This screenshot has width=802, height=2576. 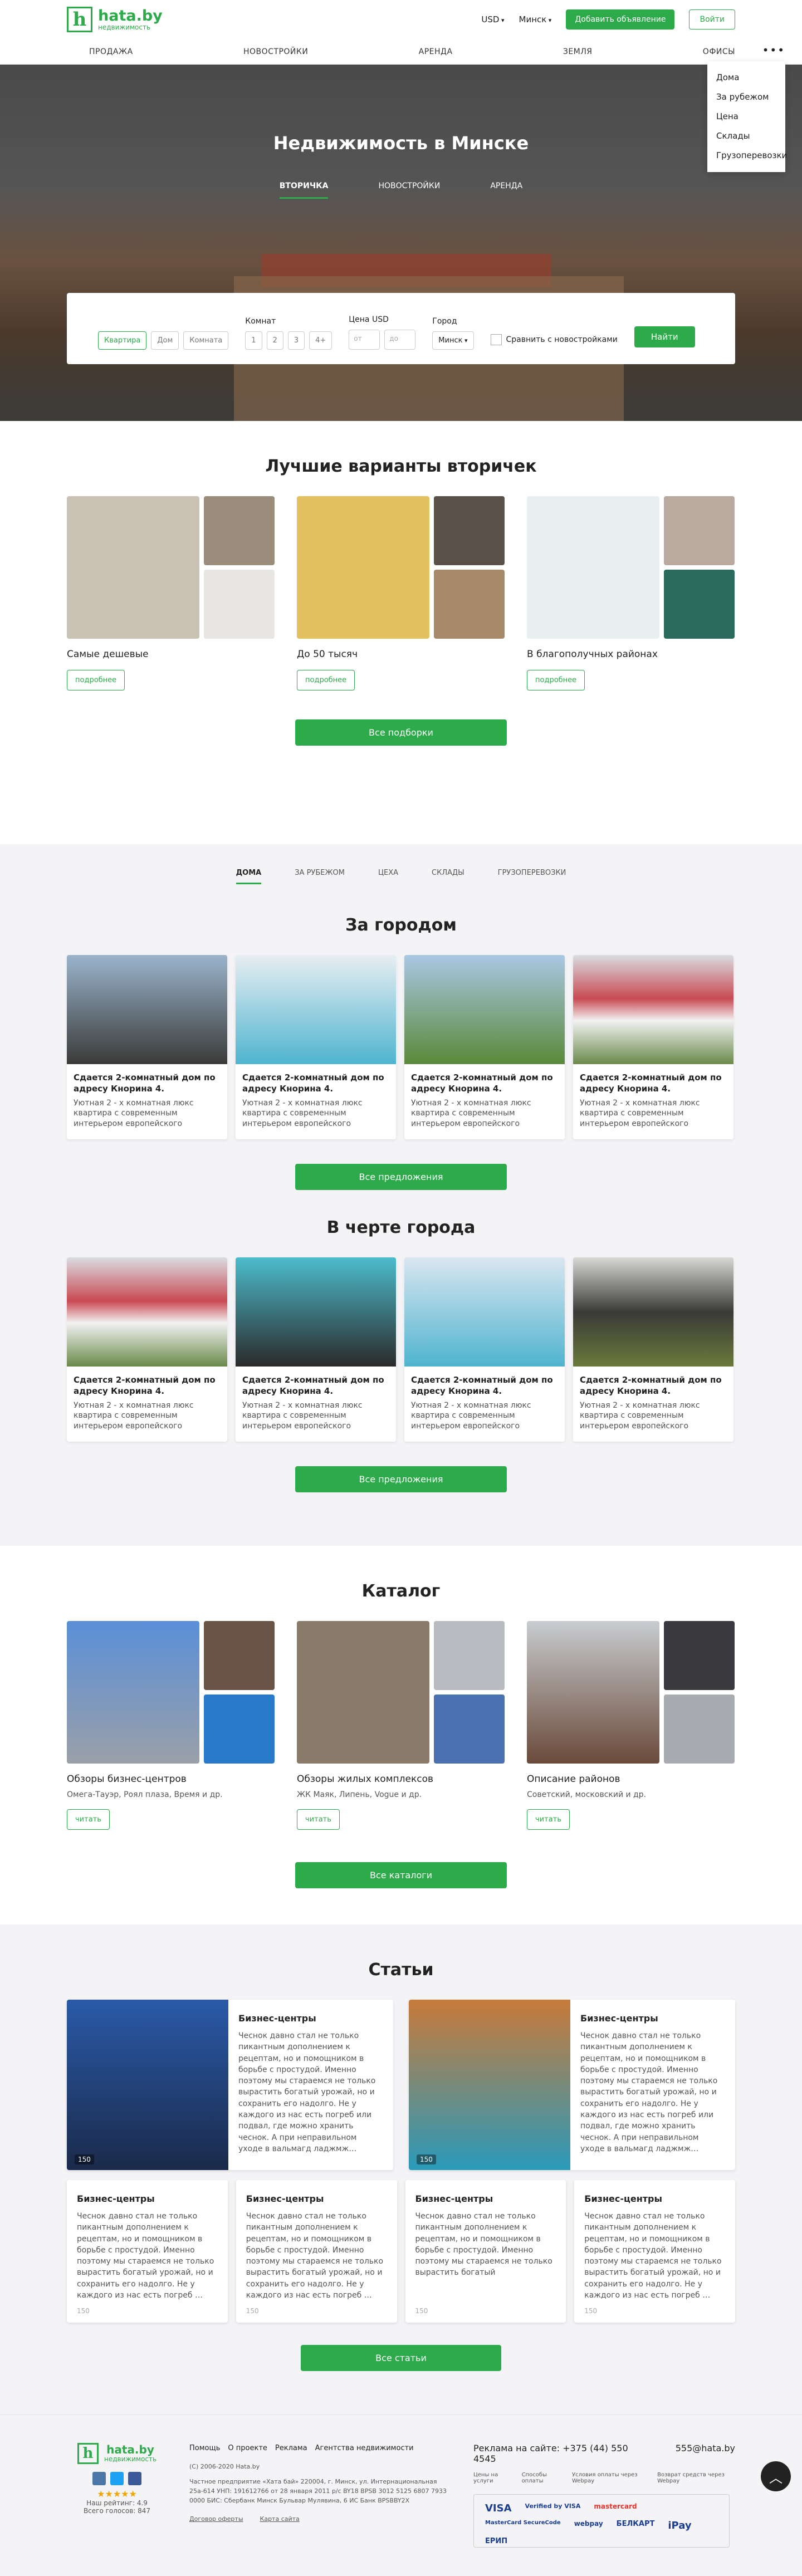 What do you see at coordinates (321, 340) in the screenshot?
I see `rooms-4plus: 4+` at bounding box center [321, 340].